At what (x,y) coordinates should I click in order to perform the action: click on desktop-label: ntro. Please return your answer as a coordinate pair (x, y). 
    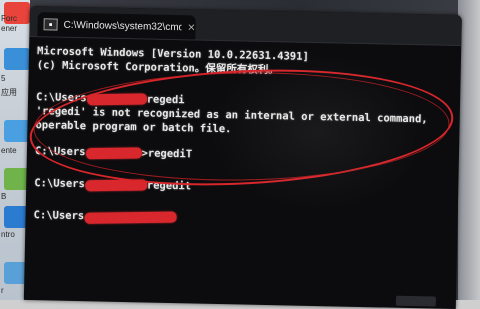
    Looking at the image, I should click on (8, 234).